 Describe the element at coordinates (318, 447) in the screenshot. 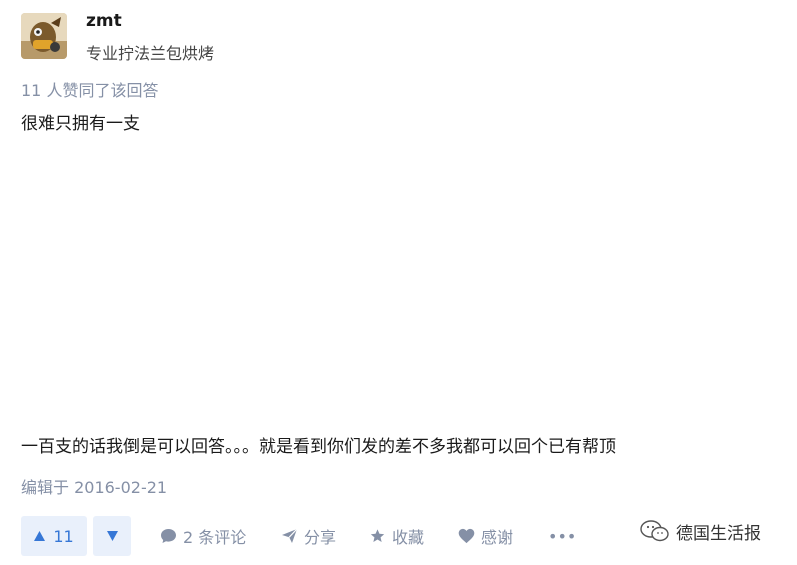

I see `answer-line-2: 一百支的话我倒是可以回答。。。就是看到你们发的差不多我都可以回个已有帮顶` at that location.